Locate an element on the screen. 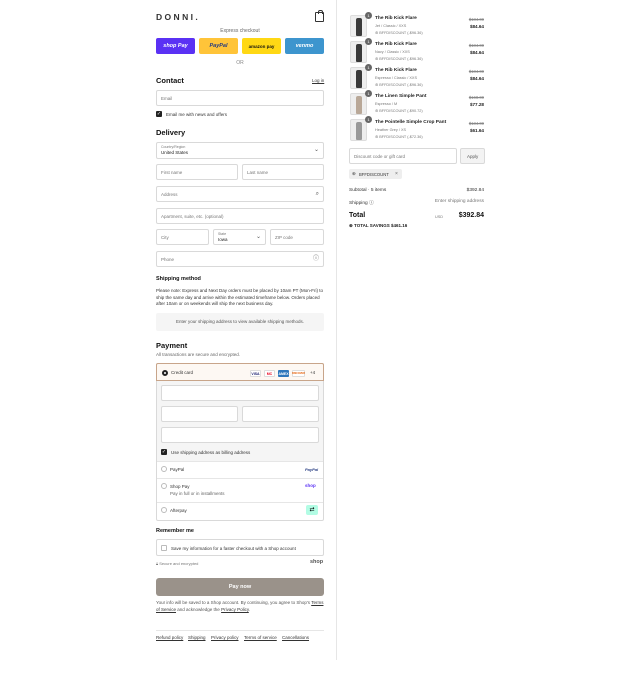  afterpay-option-label: Afterpay is located at coordinates (178, 510).